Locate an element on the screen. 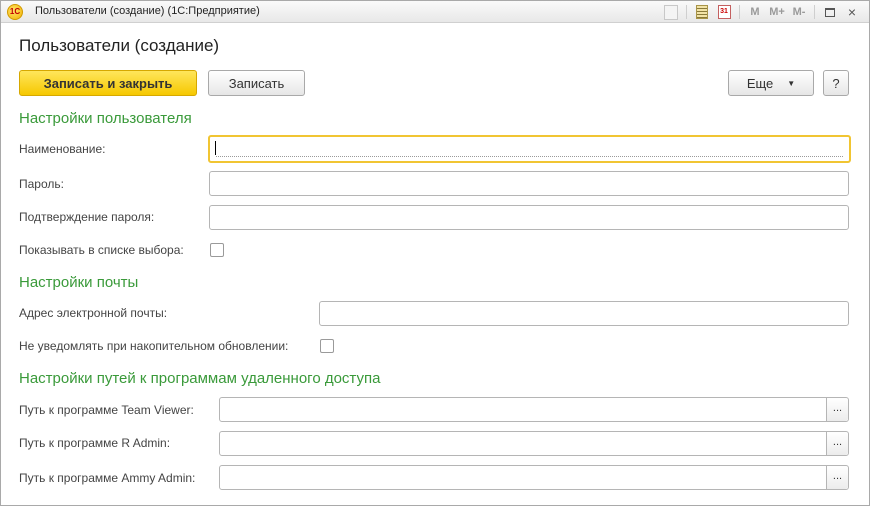 The width and height of the screenshot is (872, 508). email-label: Адрес электронной почты: is located at coordinates (93, 313).